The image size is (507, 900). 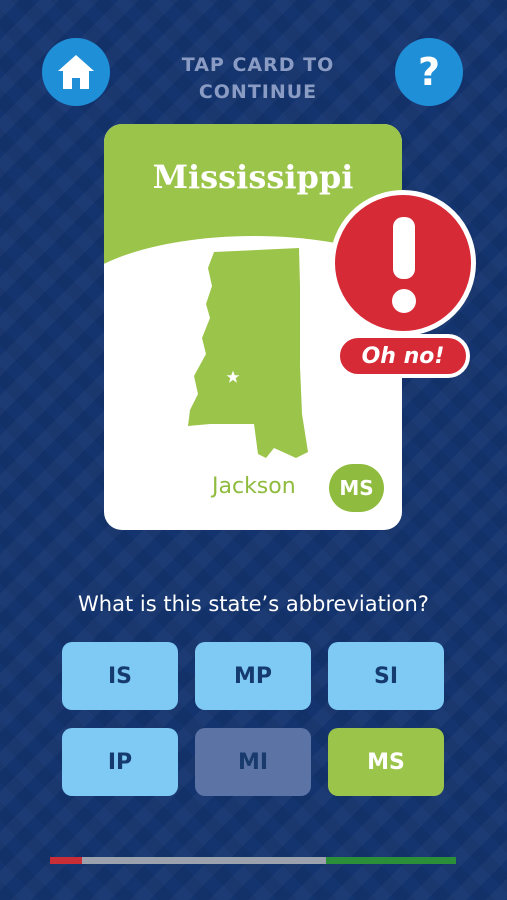 What do you see at coordinates (204, 860) in the screenshot?
I see `progress-pending-segment` at bounding box center [204, 860].